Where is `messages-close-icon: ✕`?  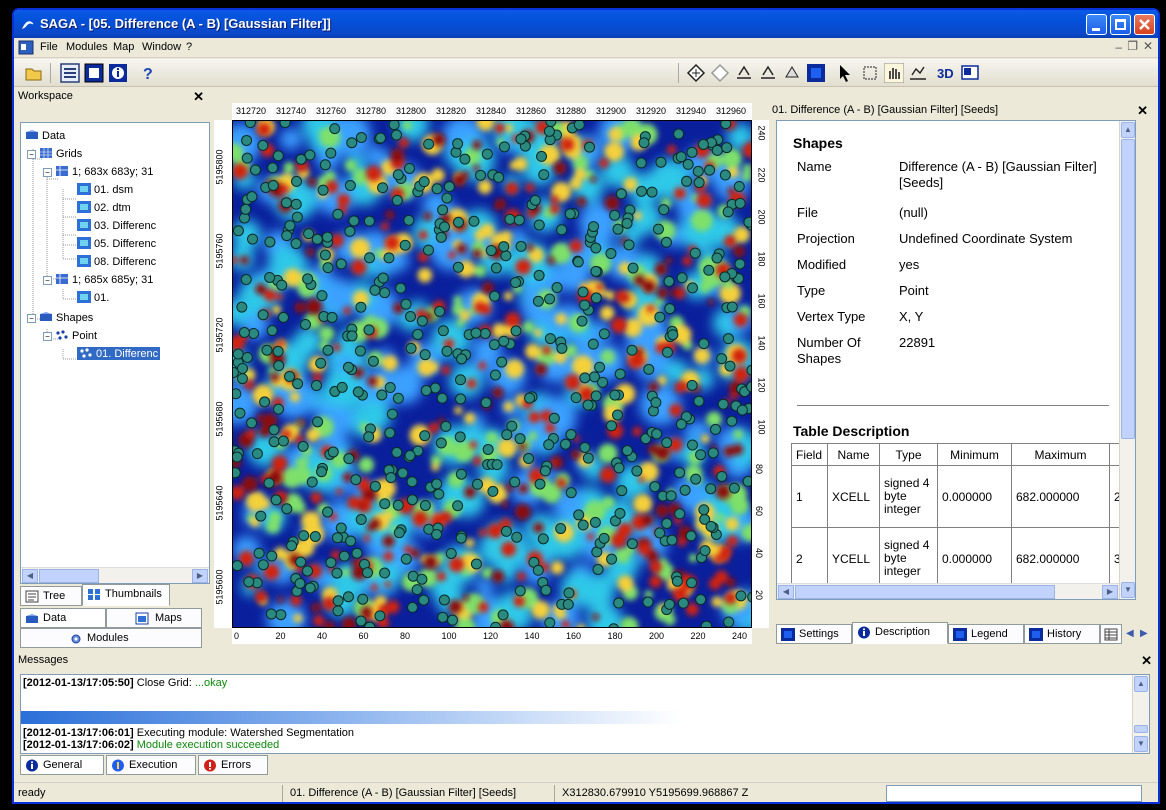 messages-close-icon: ✕ is located at coordinates (1146, 661).